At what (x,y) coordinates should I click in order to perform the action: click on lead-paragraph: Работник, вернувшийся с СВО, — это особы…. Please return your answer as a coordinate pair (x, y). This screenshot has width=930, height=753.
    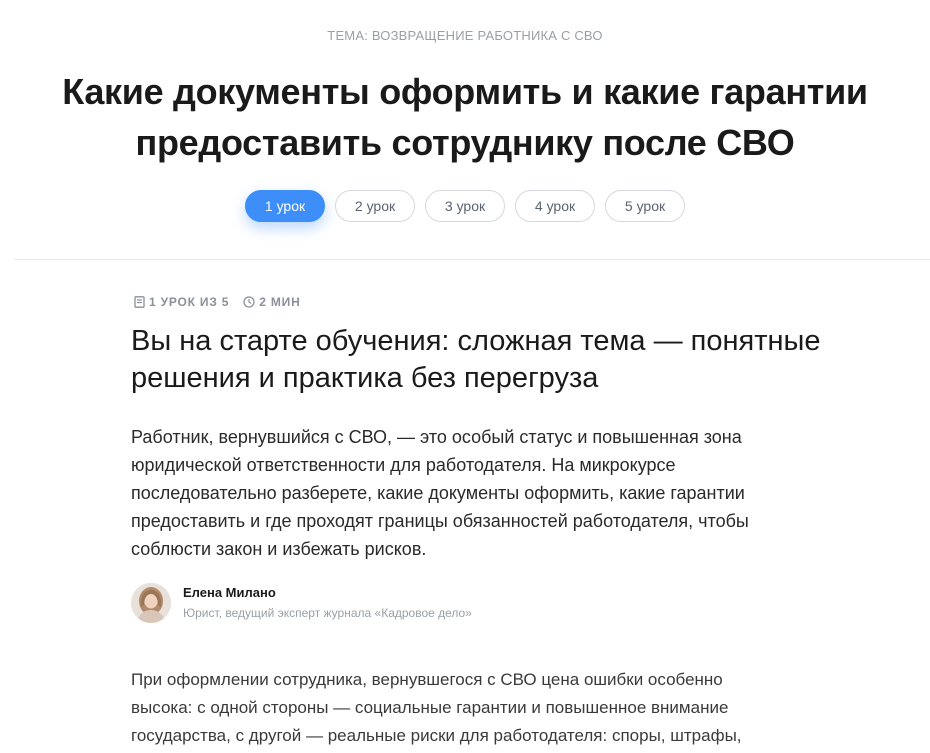
    Looking at the image, I should click on (440, 493).